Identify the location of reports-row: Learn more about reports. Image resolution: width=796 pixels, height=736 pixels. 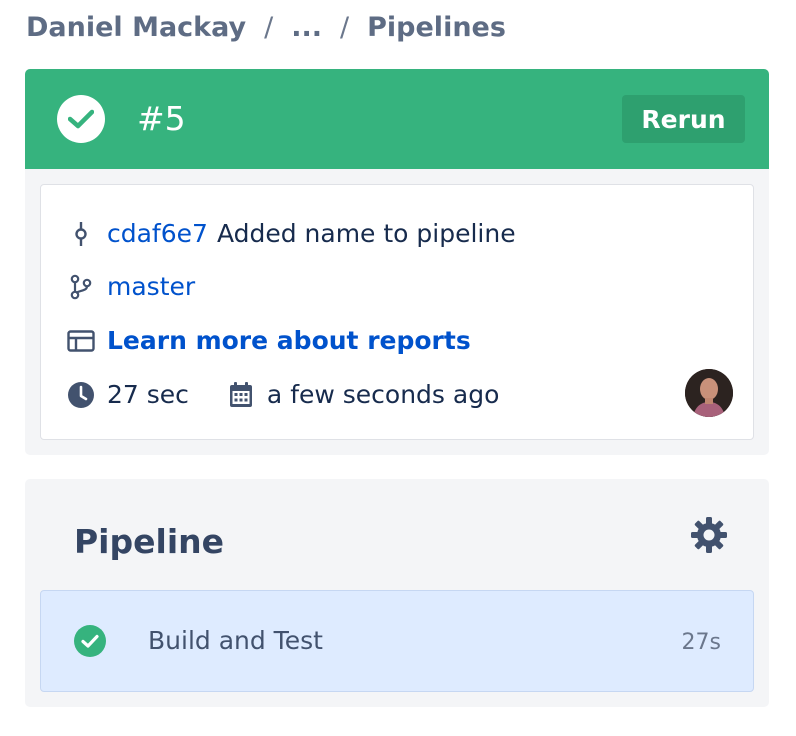
(269, 340).